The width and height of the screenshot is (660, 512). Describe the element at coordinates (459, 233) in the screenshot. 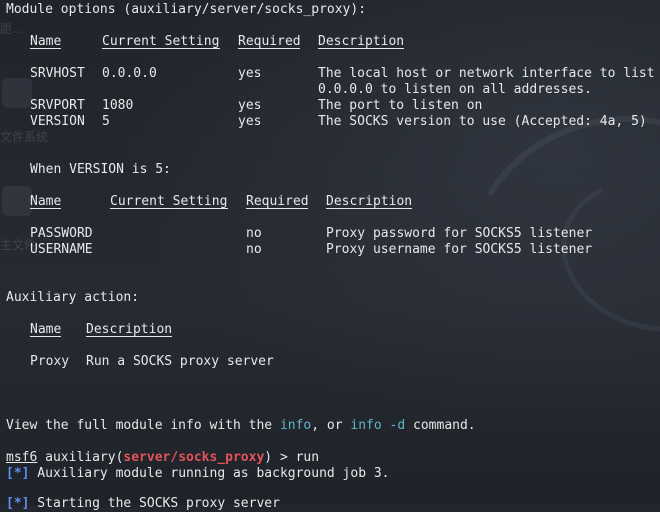

I see `option-description: Proxy password for SOCKS5 listener` at that location.